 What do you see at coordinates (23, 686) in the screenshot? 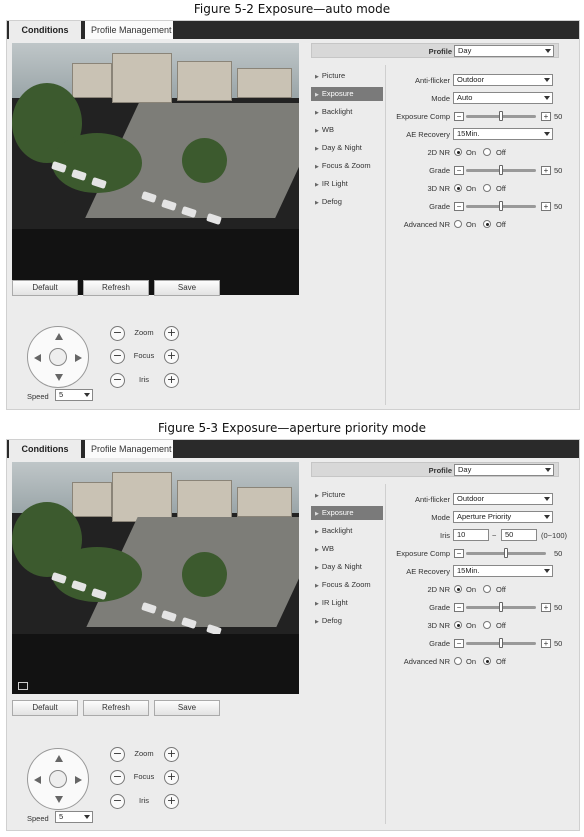
I see `fullscreen-icon` at bounding box center [23, 686].